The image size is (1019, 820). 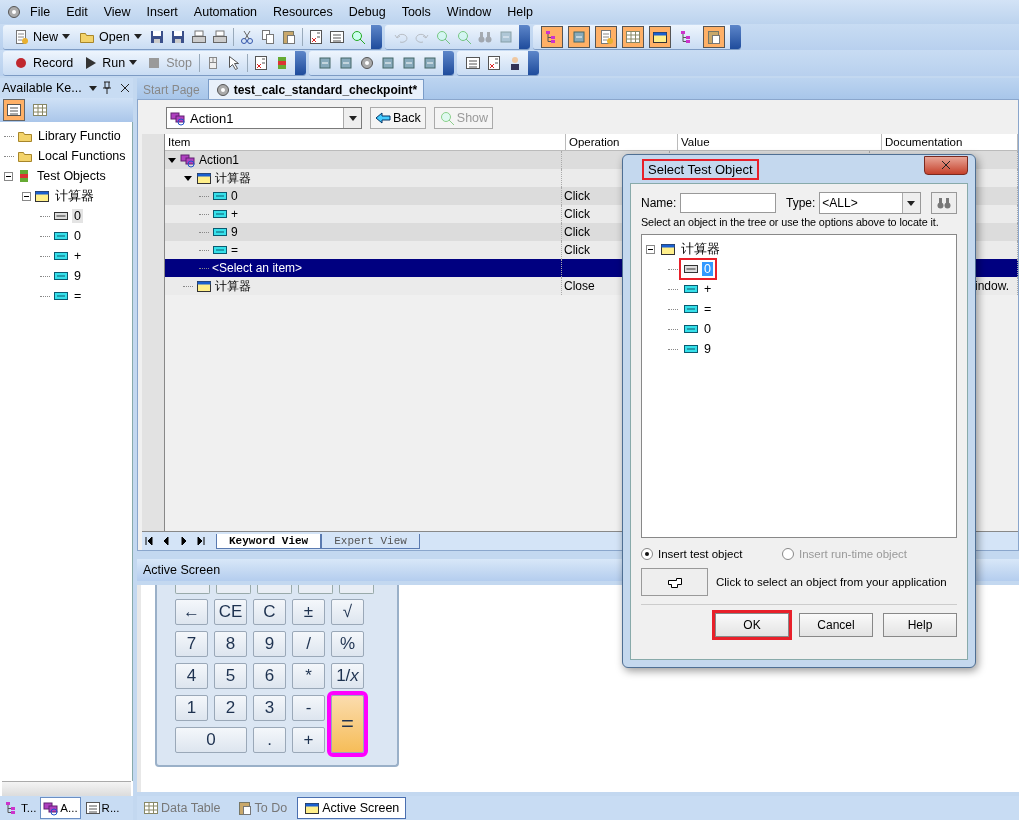 I want to click on menu-item: Window, so click(x=469, y=12).